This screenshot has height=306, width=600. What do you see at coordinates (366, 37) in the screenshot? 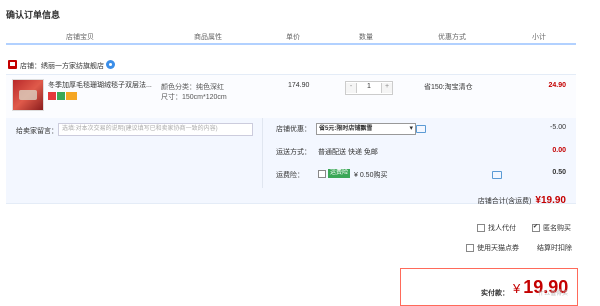
I see `col-qty: 数量` at bounding box center [366, 37].